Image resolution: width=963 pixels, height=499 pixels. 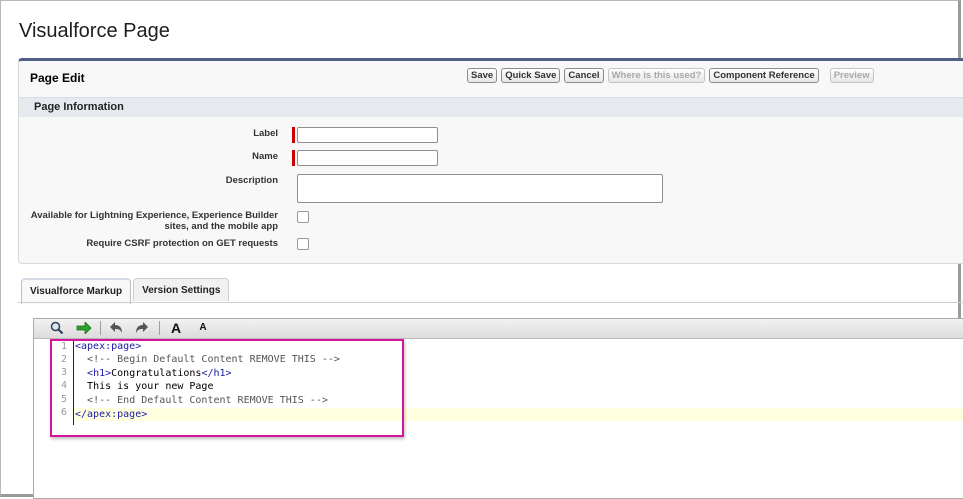 What do you see at coordinates (584, 75) in the screenshot?
I see `cancel-button: Cancel` at bounding box center [584, 75].